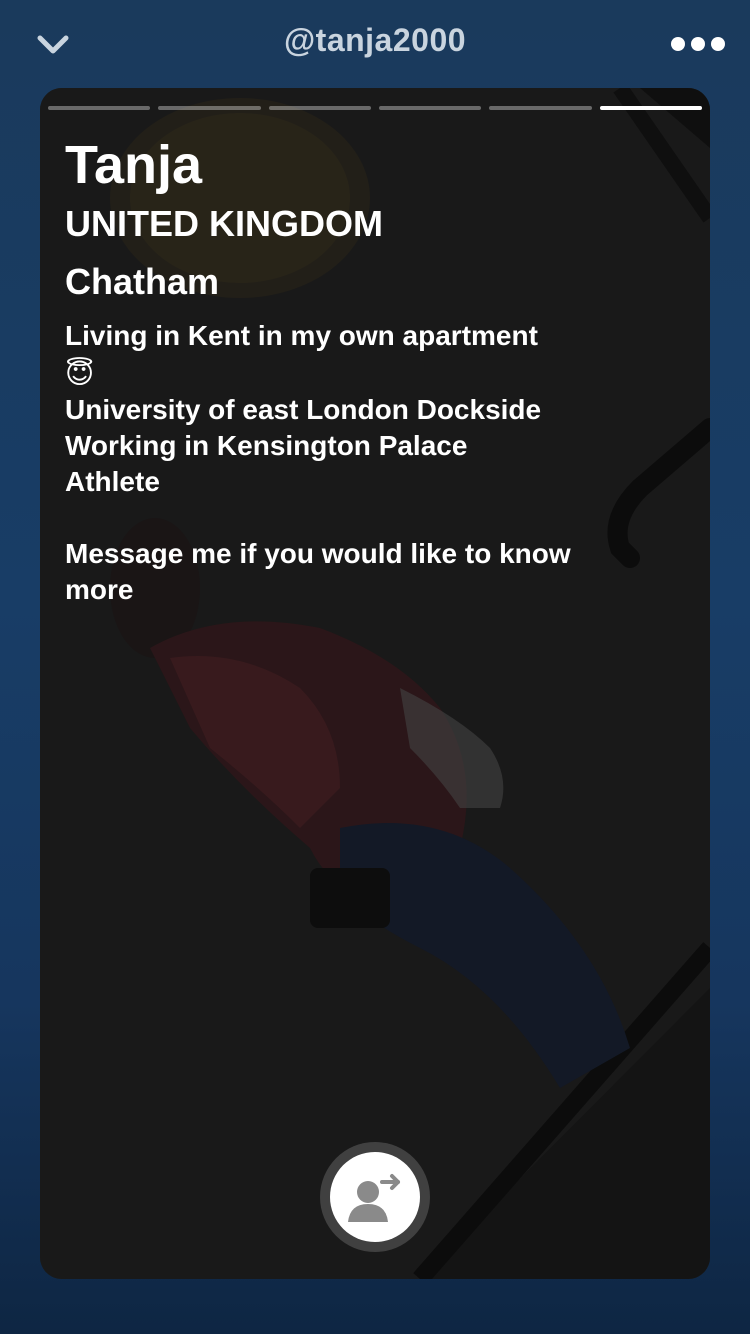  What do you see at coordinates (224, 223) in the screenshot?
I see `profile-country: UNITED KINGDOM` at bounding box center [224, 223].